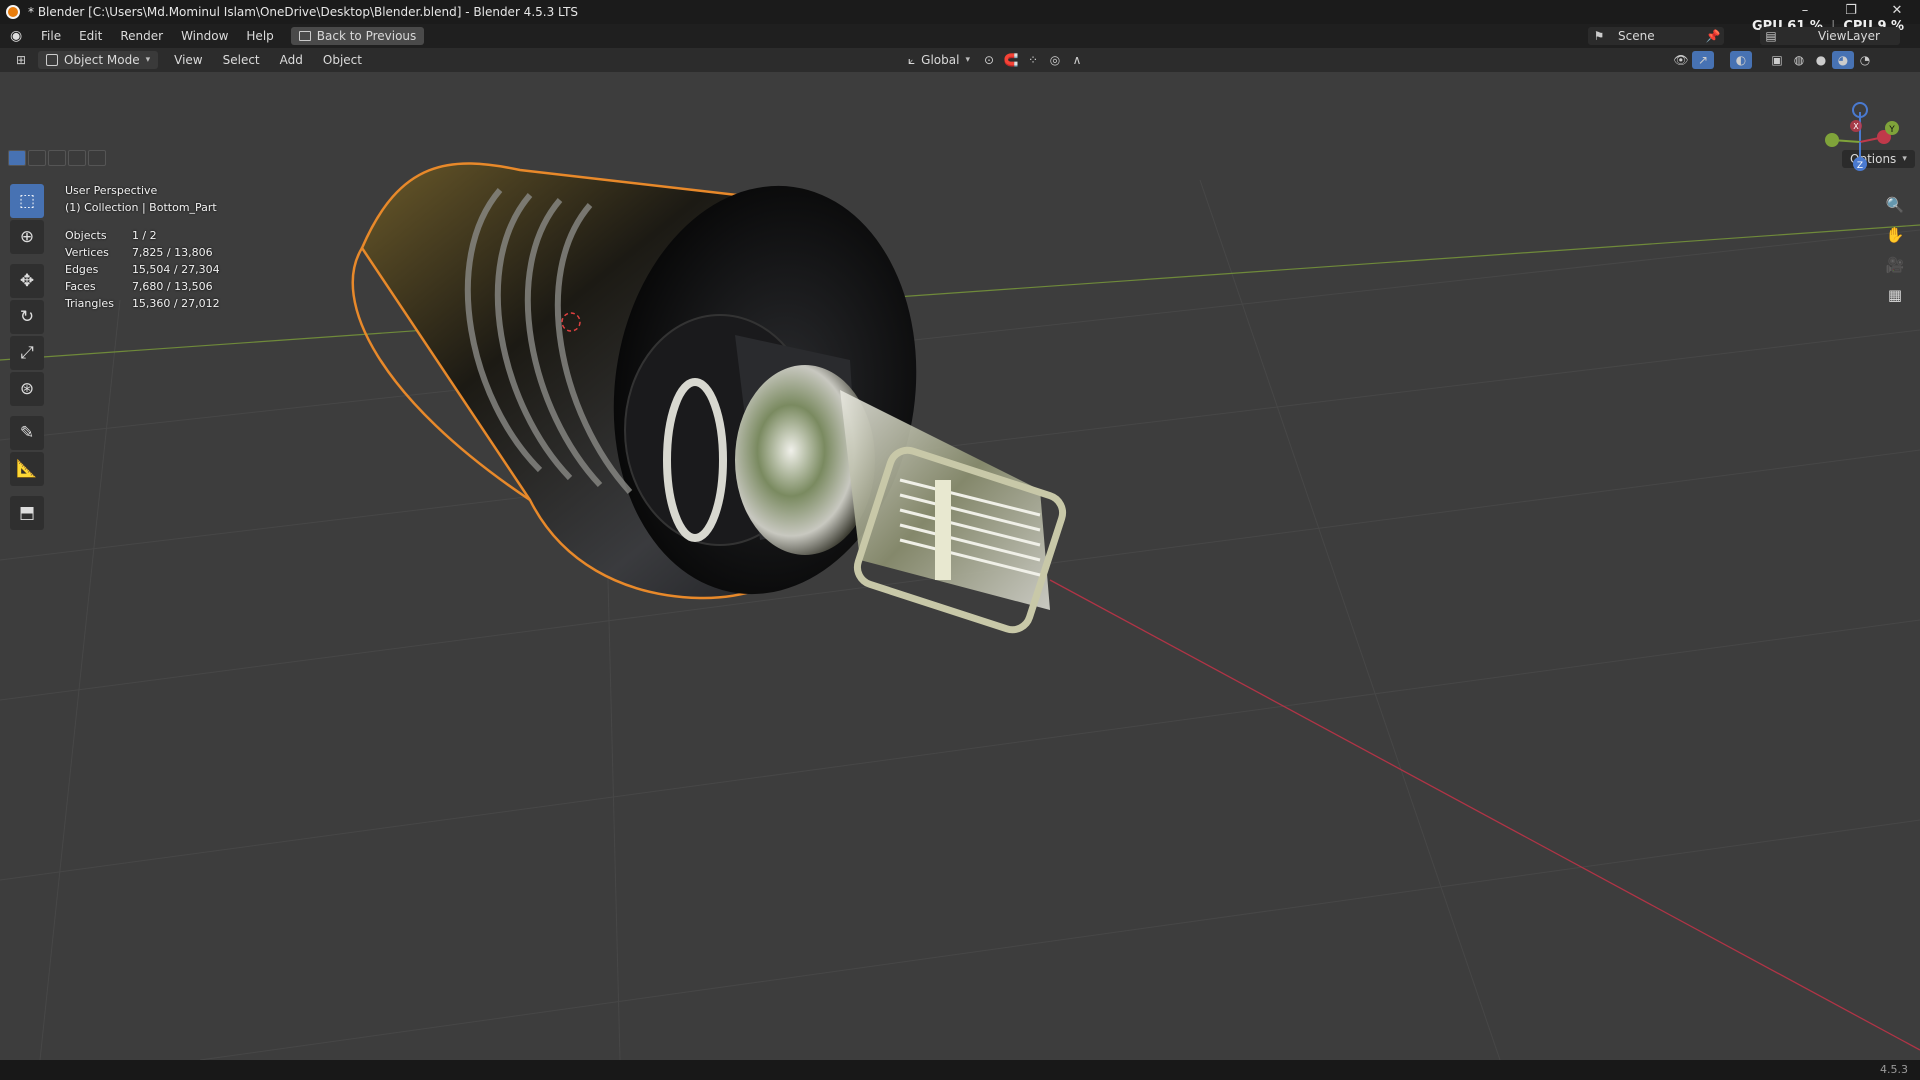  Describe the element at coordinates (304, 36) in the screenshot. I see `screen-icon` at that location.